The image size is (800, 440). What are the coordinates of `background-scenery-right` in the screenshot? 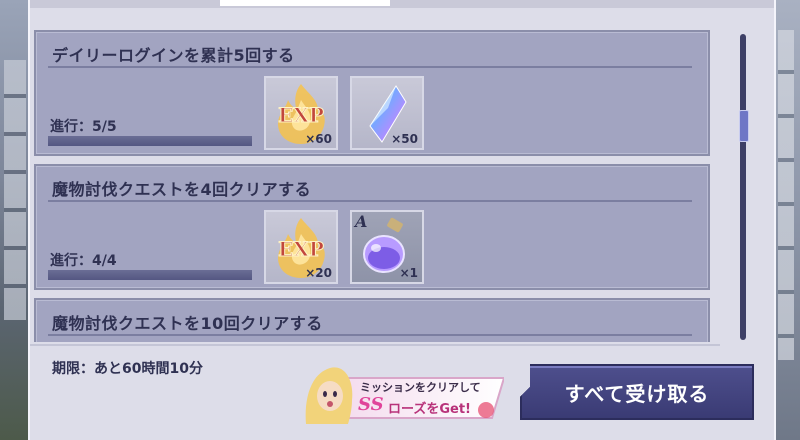 It's located at (786, 220).